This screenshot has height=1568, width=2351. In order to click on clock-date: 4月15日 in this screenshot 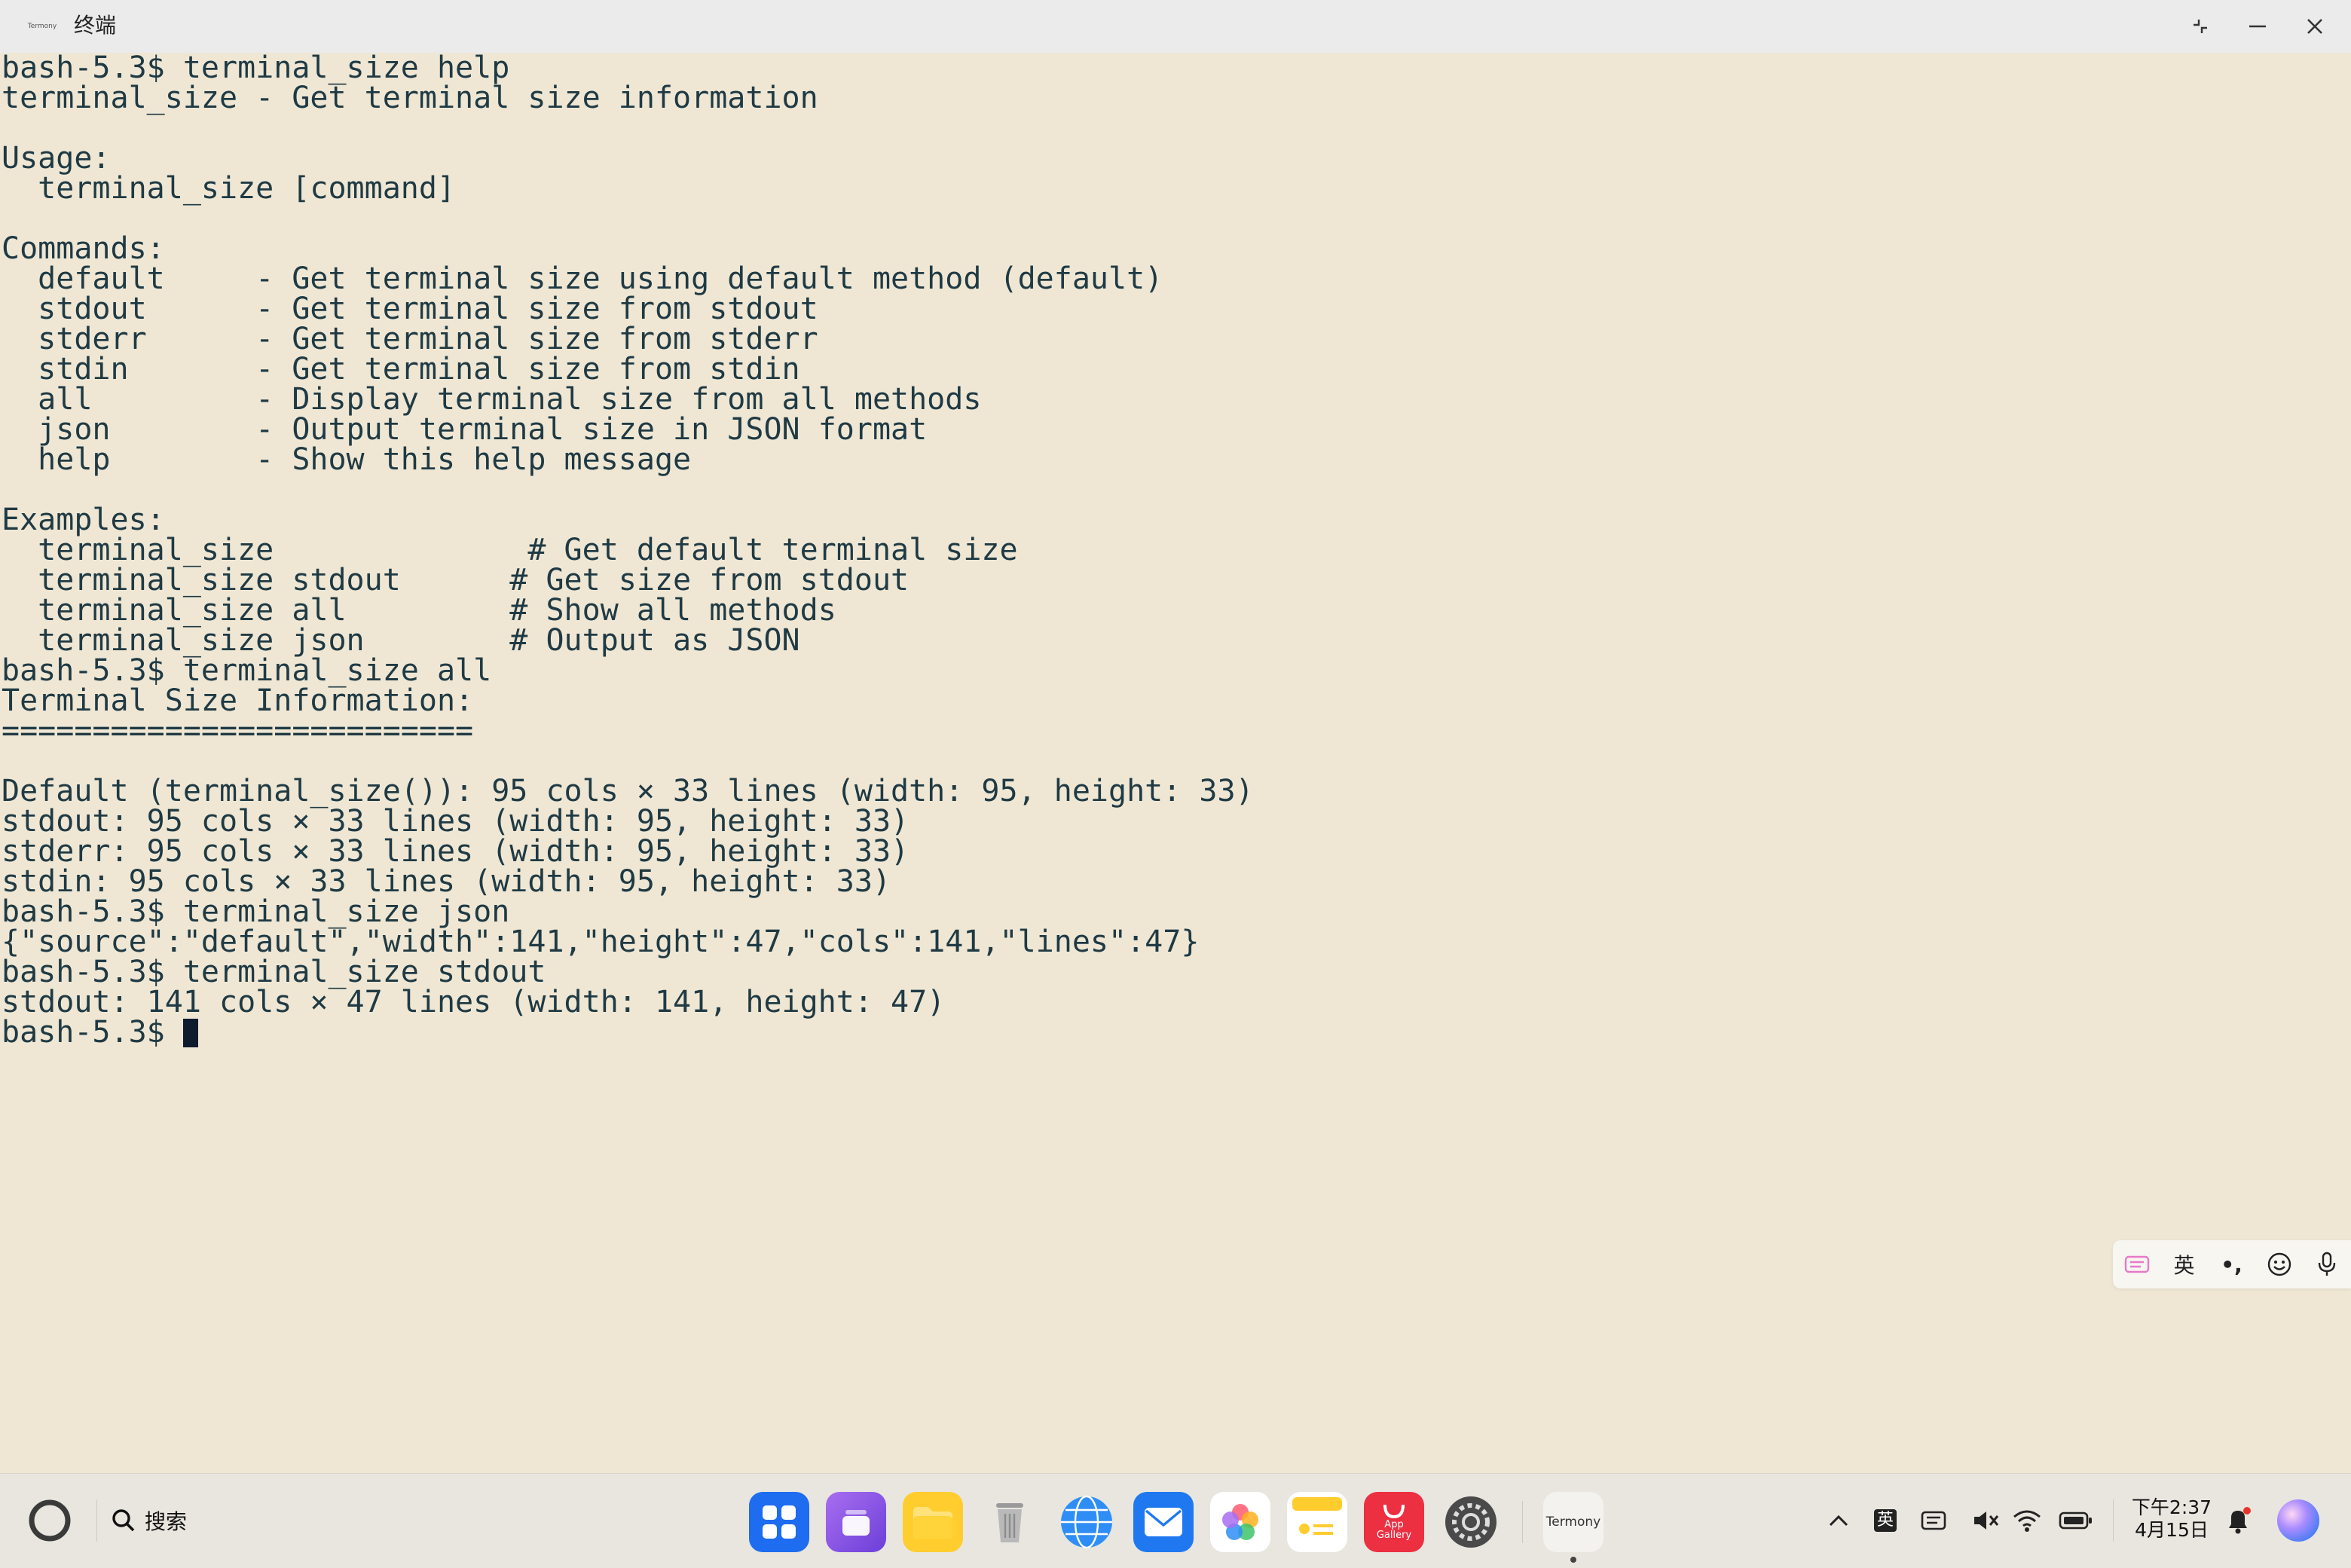, I will do `click(2172, 1530)`.